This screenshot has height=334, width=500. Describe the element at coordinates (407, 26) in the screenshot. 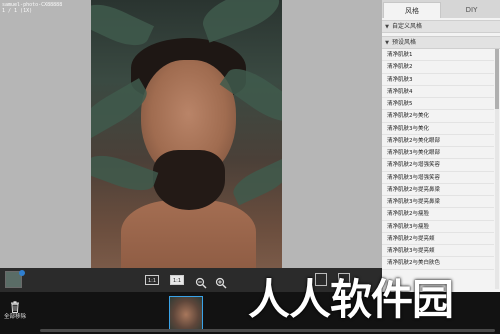

I see `group-custom-label: 自定义风格` at that location.